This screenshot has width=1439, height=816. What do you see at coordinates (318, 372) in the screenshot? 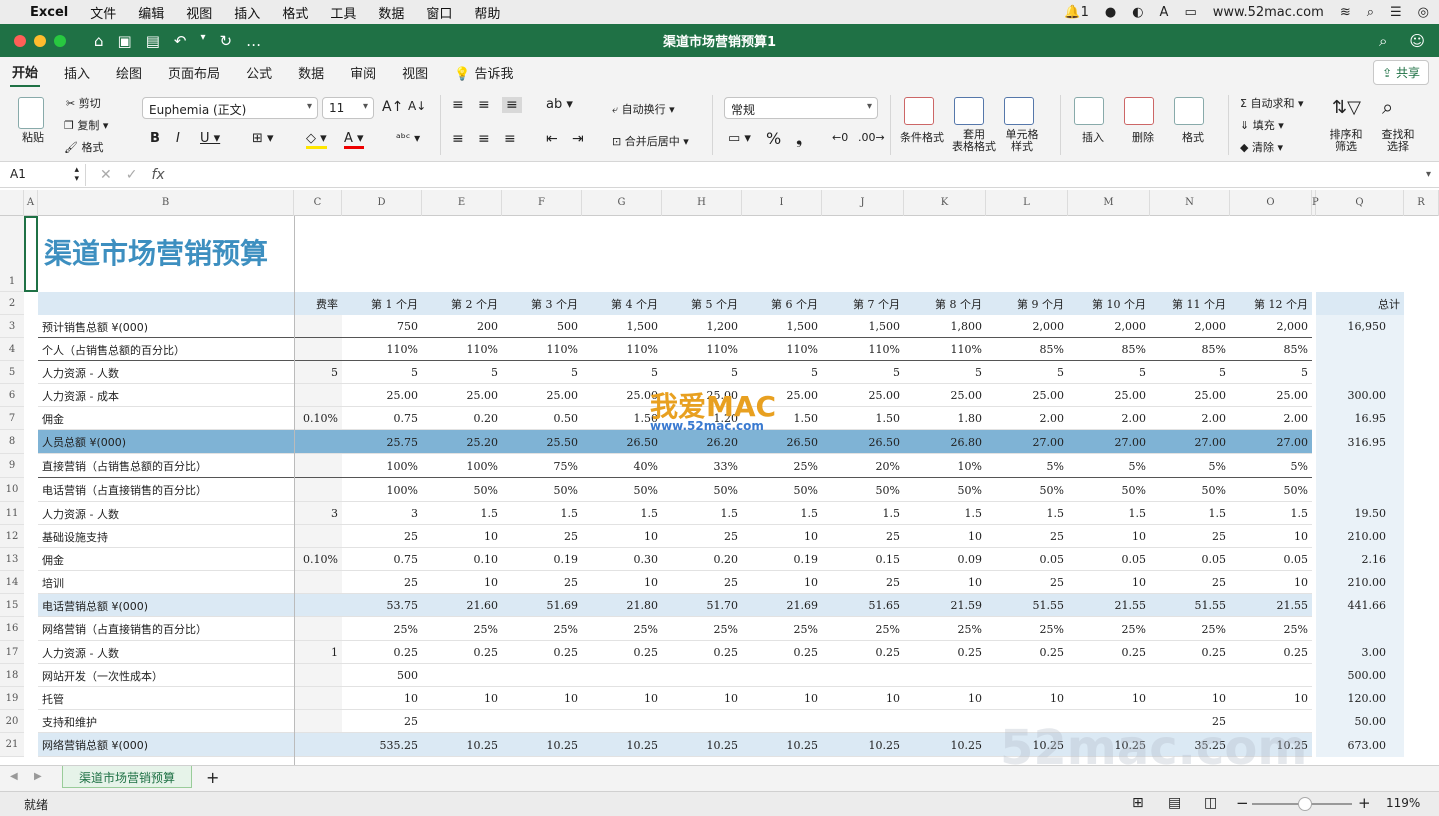
I see `rate-cell: 5` at bounding box center [318, 372].